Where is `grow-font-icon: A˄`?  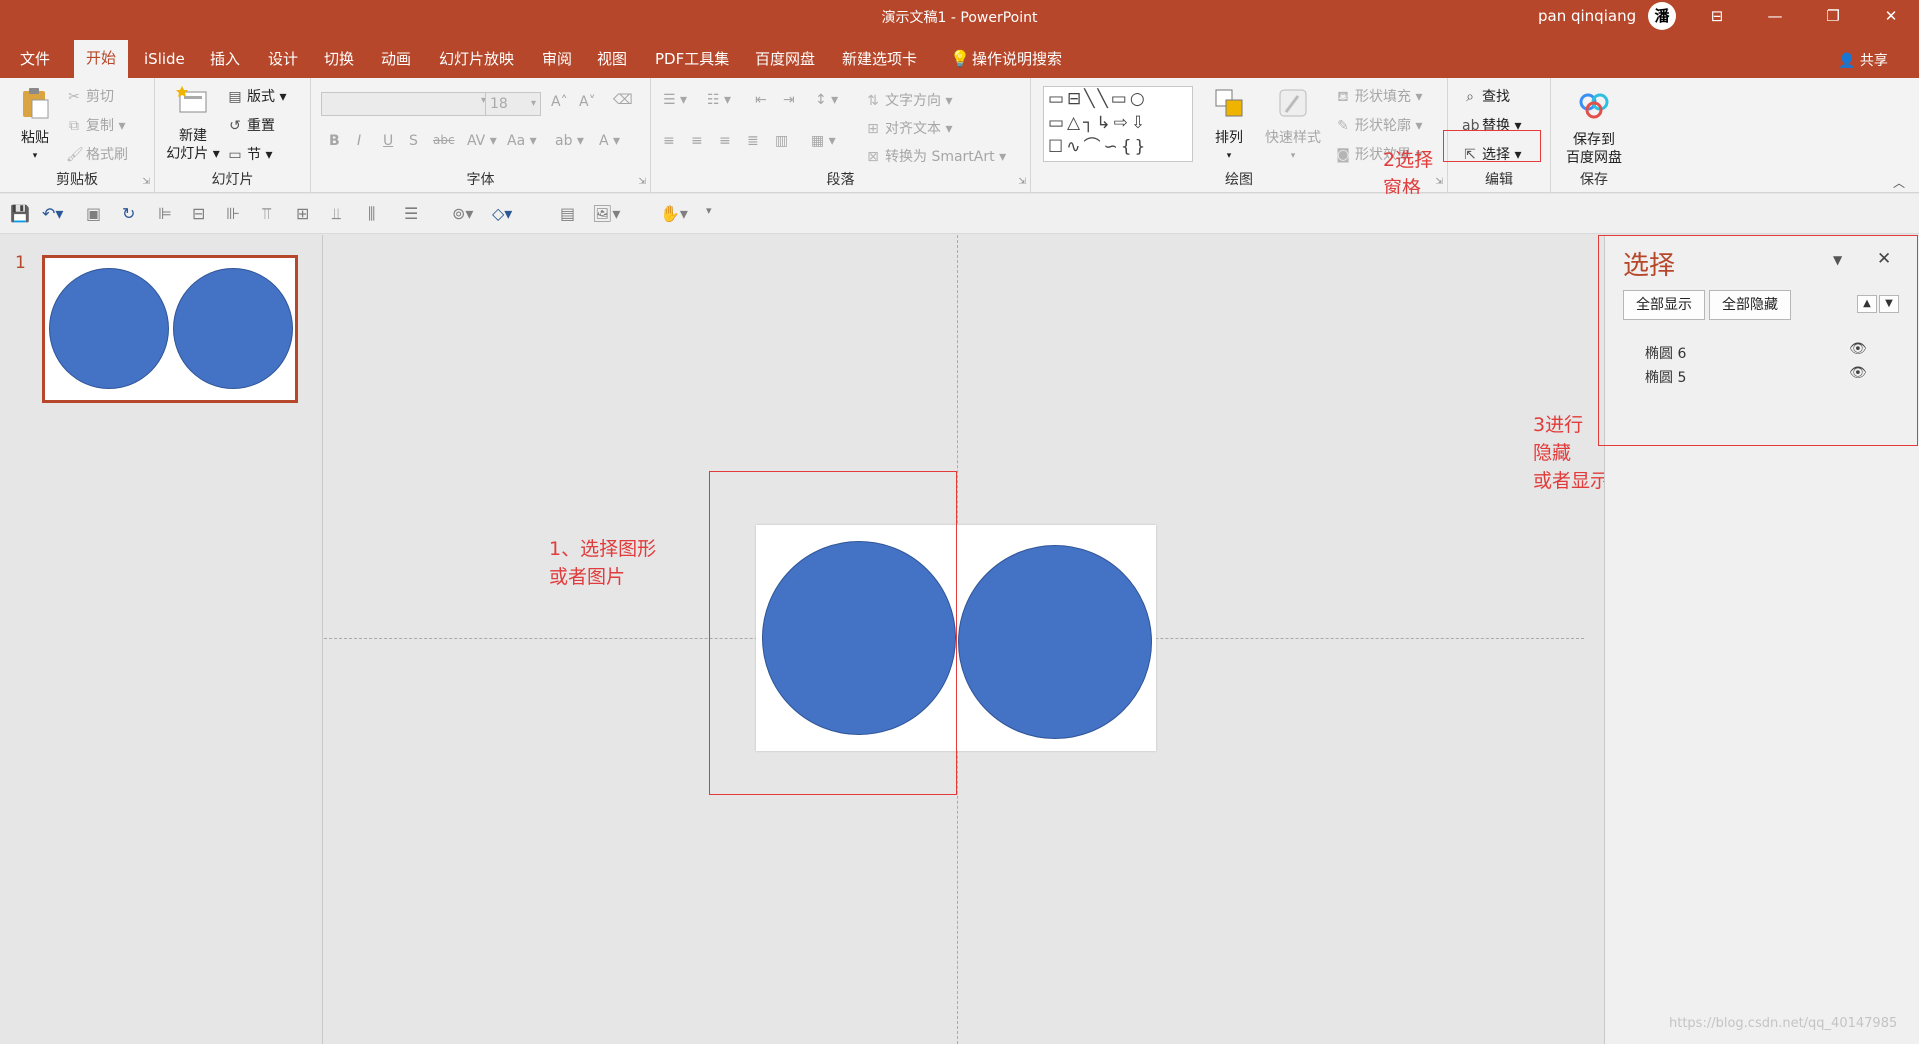 grow-font-icon: A˄ is located at coordinates (559, 102).